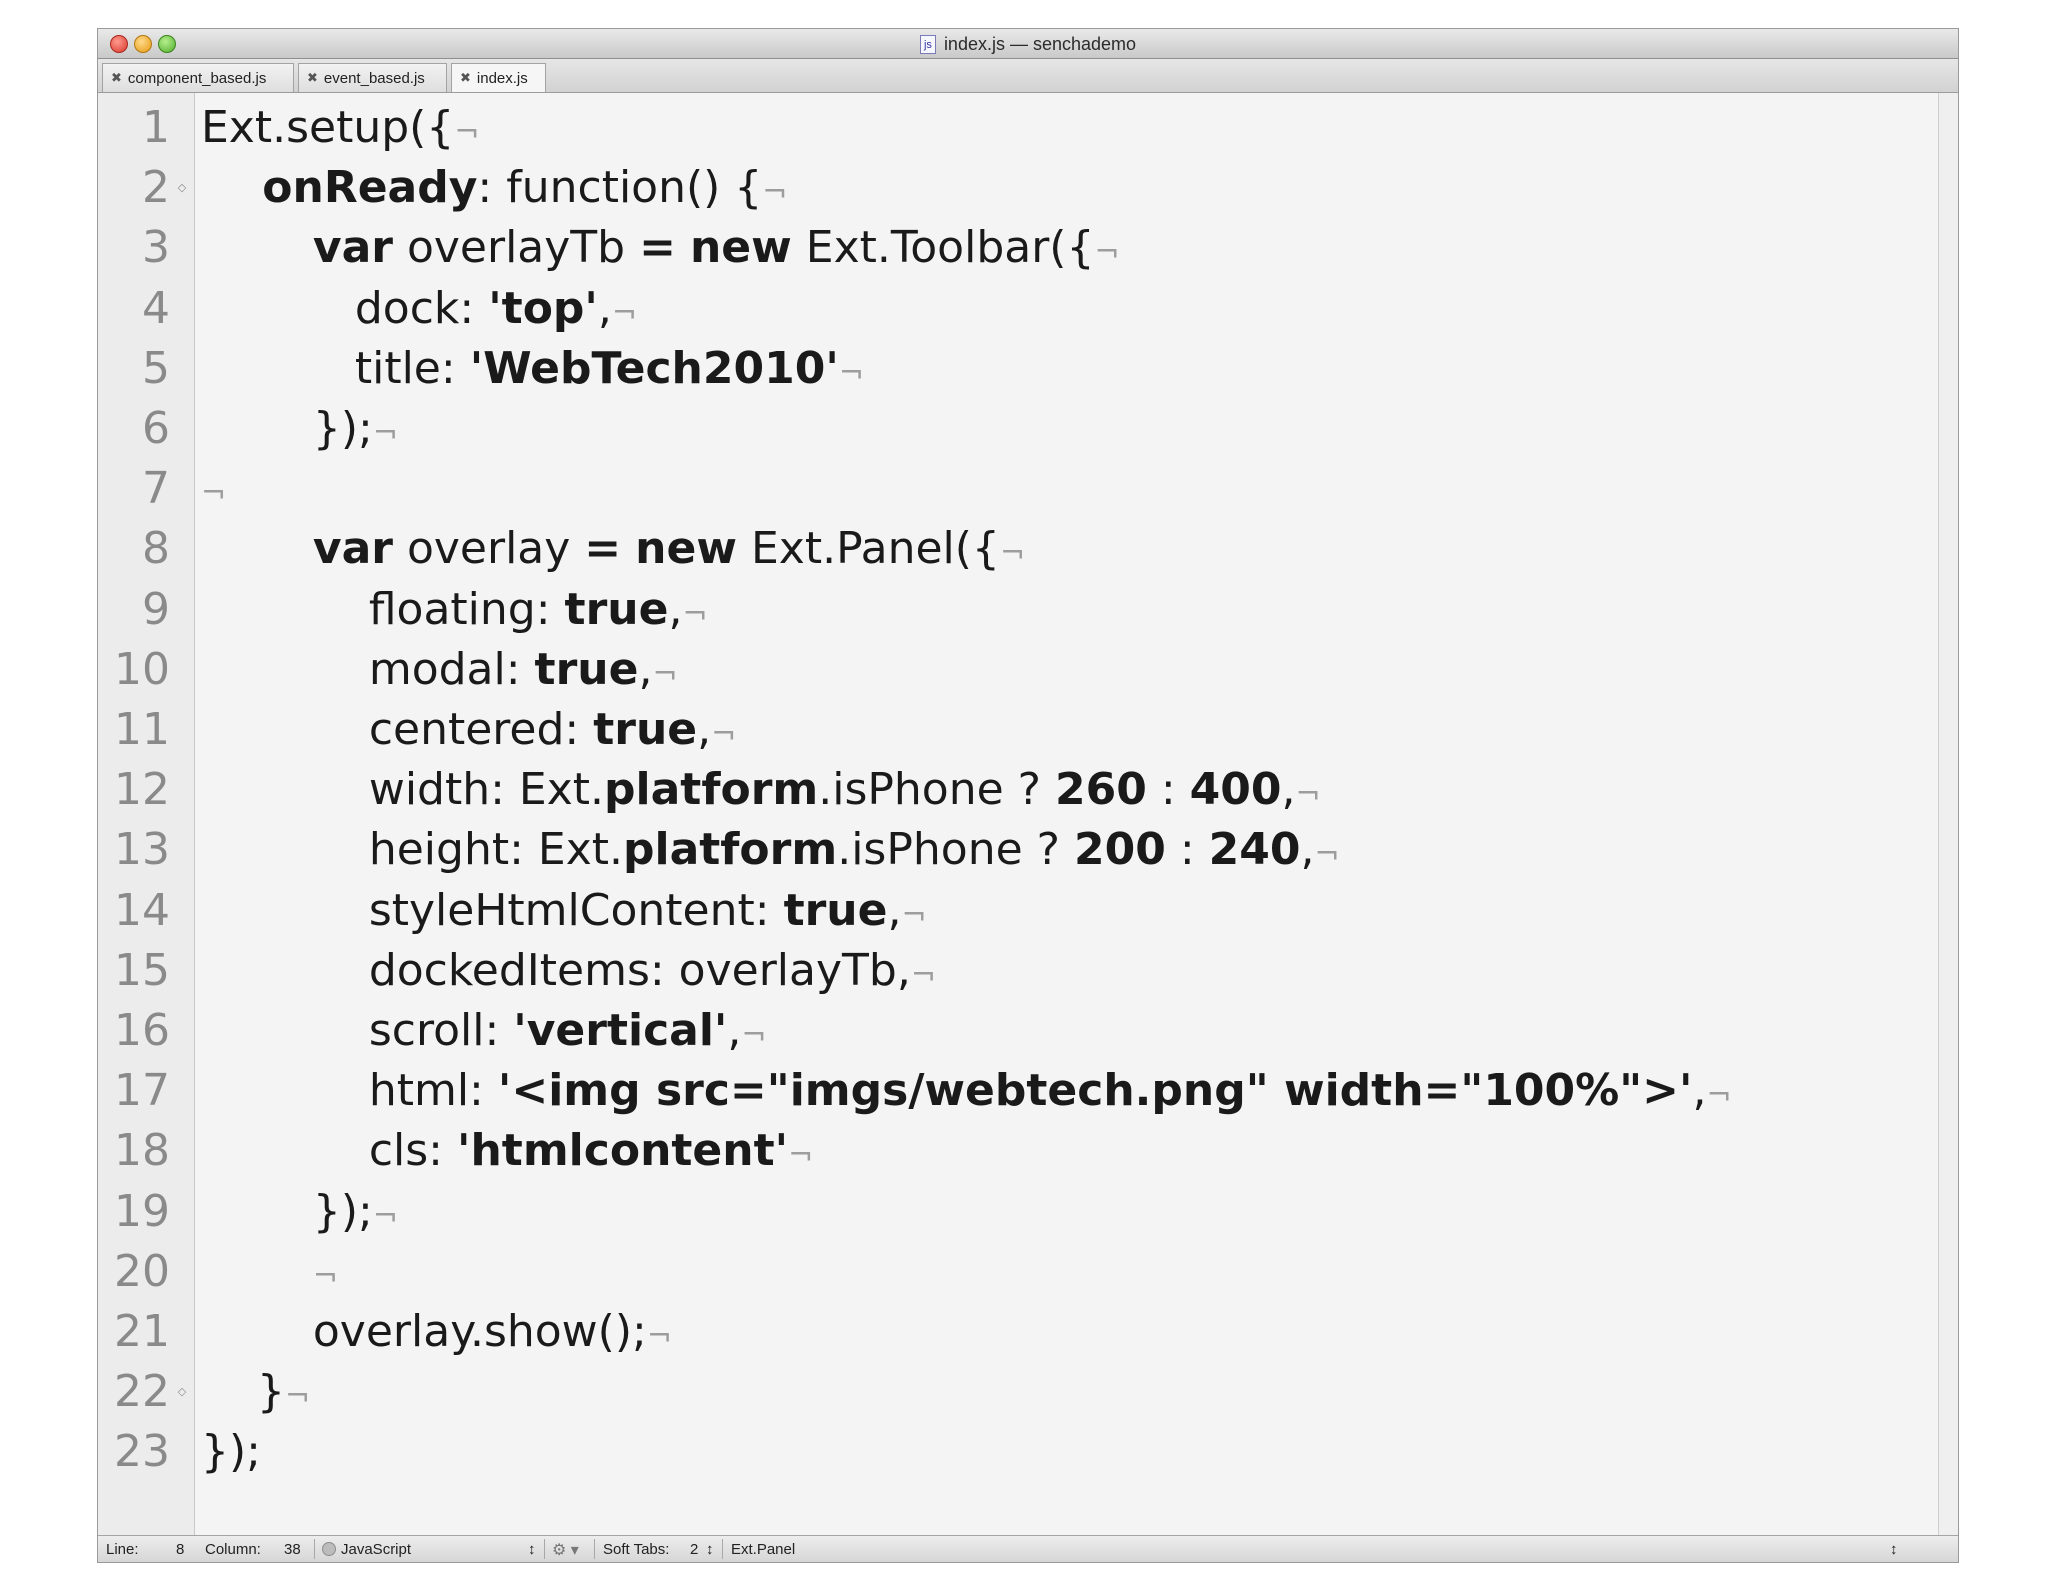 The image size is (2048, 1582). I want to click on line-number: 16, so click(142, 1030).